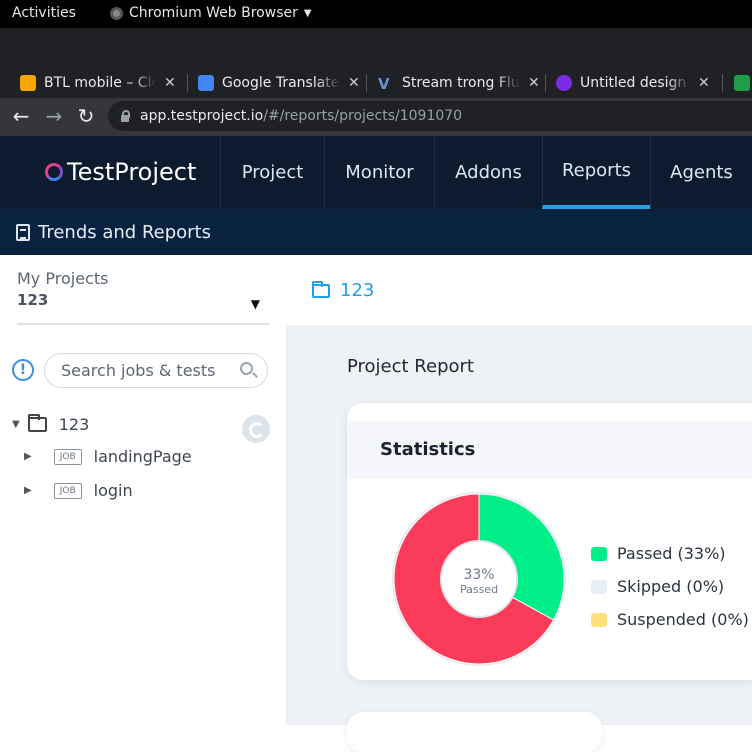 This screenshot has width=752, height=752. What do you see at coordinates (376, 232) in the screenshot?
I see `page-subheader: Trends and Reports` at bounding box center [376, 232].